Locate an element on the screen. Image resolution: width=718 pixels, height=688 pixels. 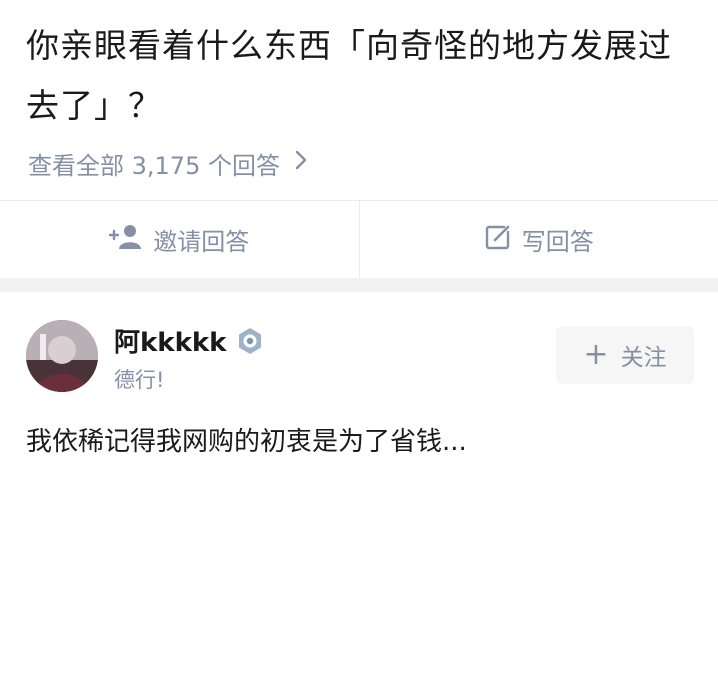
write-answer-button: 写回答 is located at coordinates (538, 239).